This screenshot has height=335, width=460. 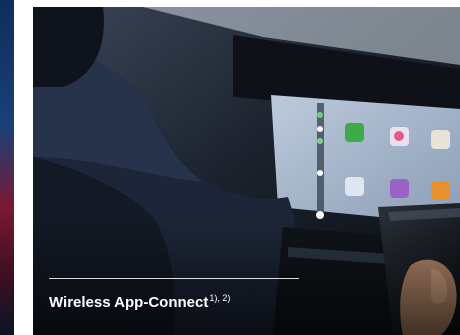 I want to click on carplay-icon-blue, so click(x=354, y=186).